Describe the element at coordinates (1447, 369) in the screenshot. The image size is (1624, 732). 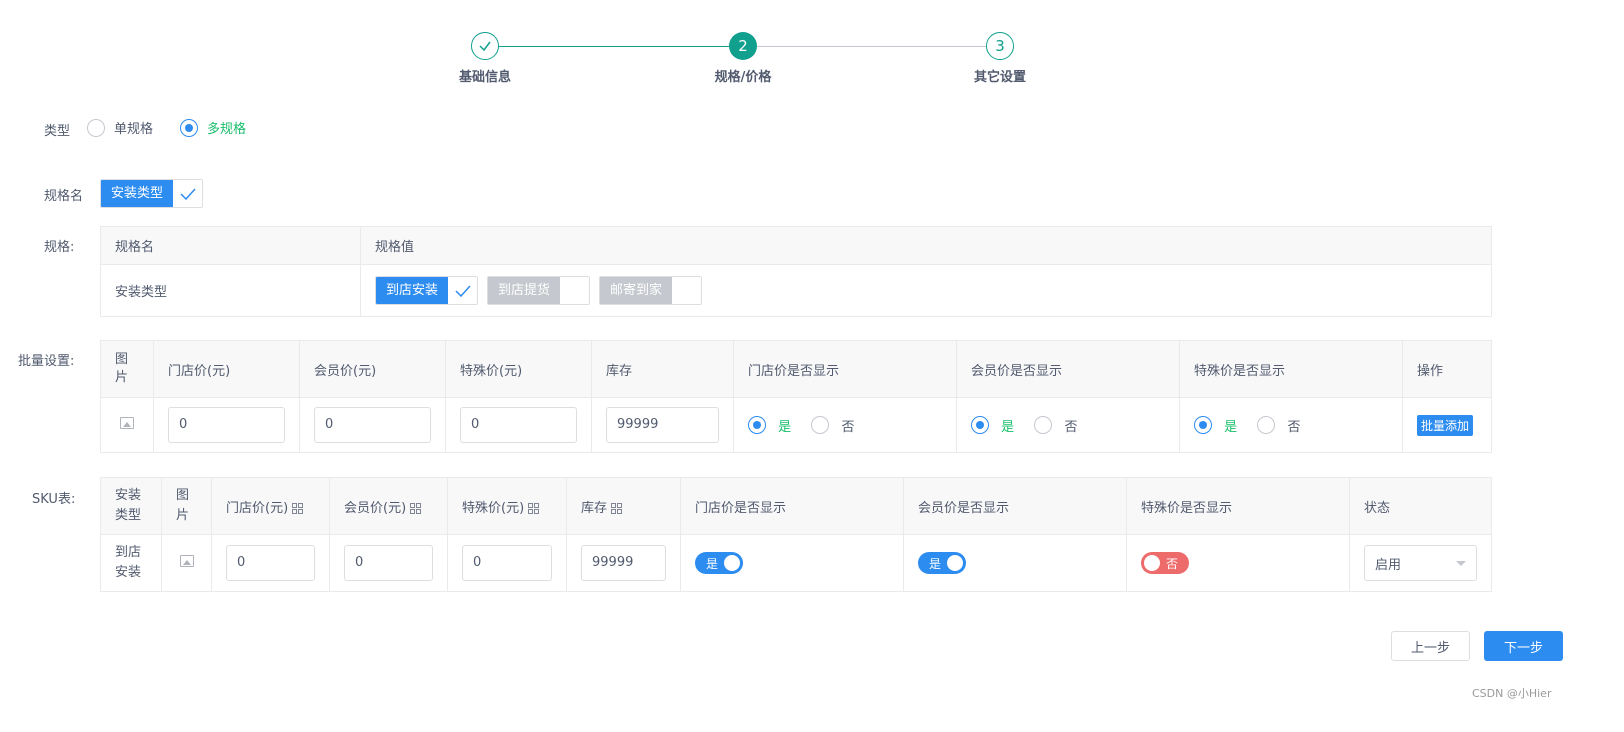
I see `column-header: 操作` at that location.